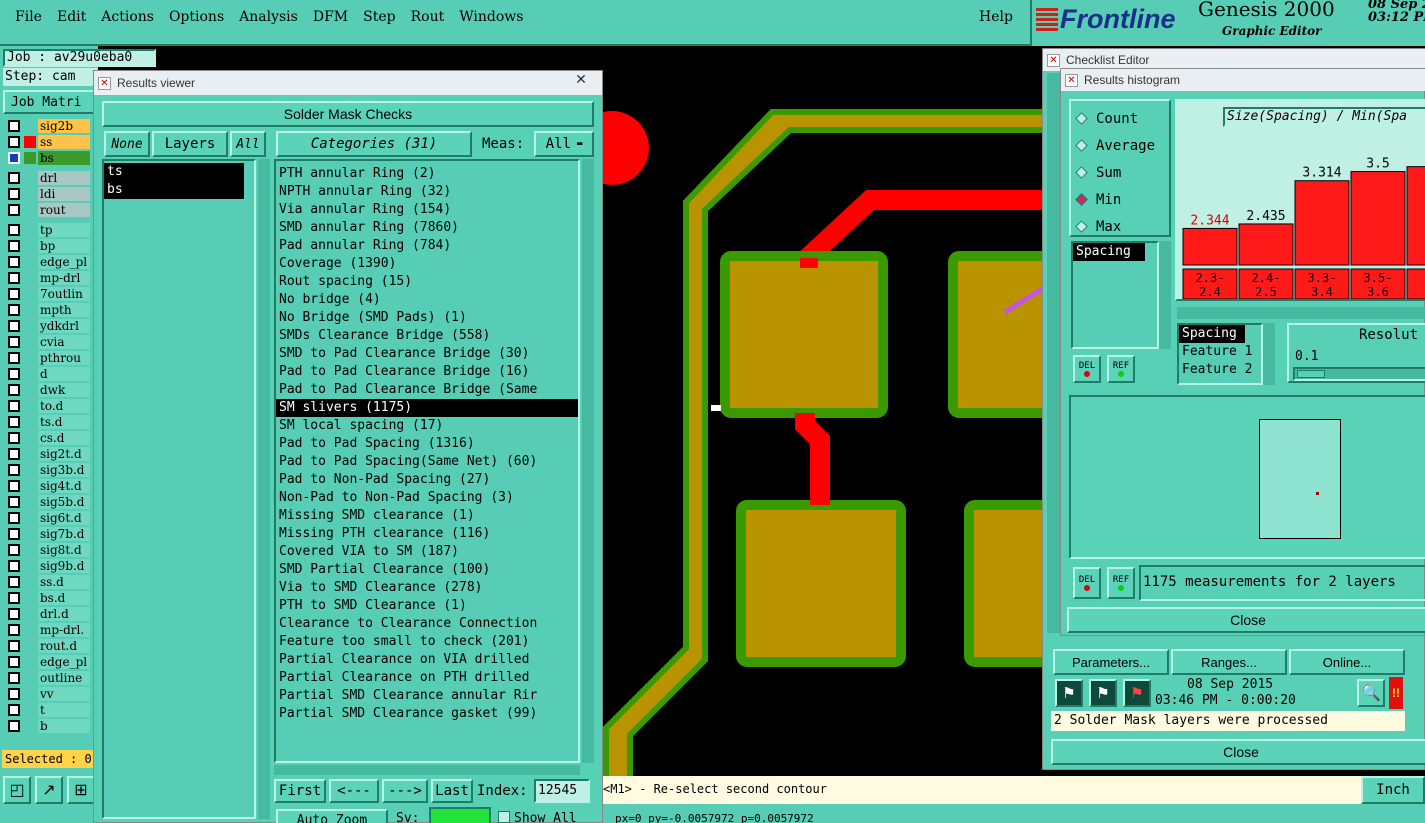 The height and width of the screenshot is (823, 1425). I want to click on menu-file: File, so click(28, 17).